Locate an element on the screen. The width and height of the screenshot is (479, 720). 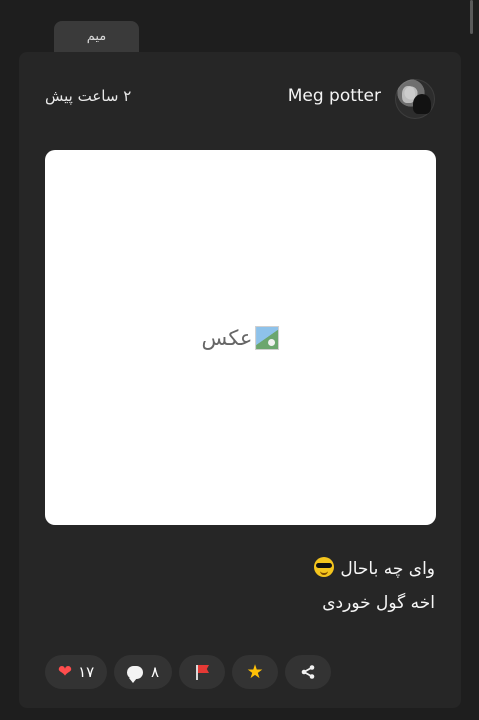
report-button is located at coordinates (202, 672).